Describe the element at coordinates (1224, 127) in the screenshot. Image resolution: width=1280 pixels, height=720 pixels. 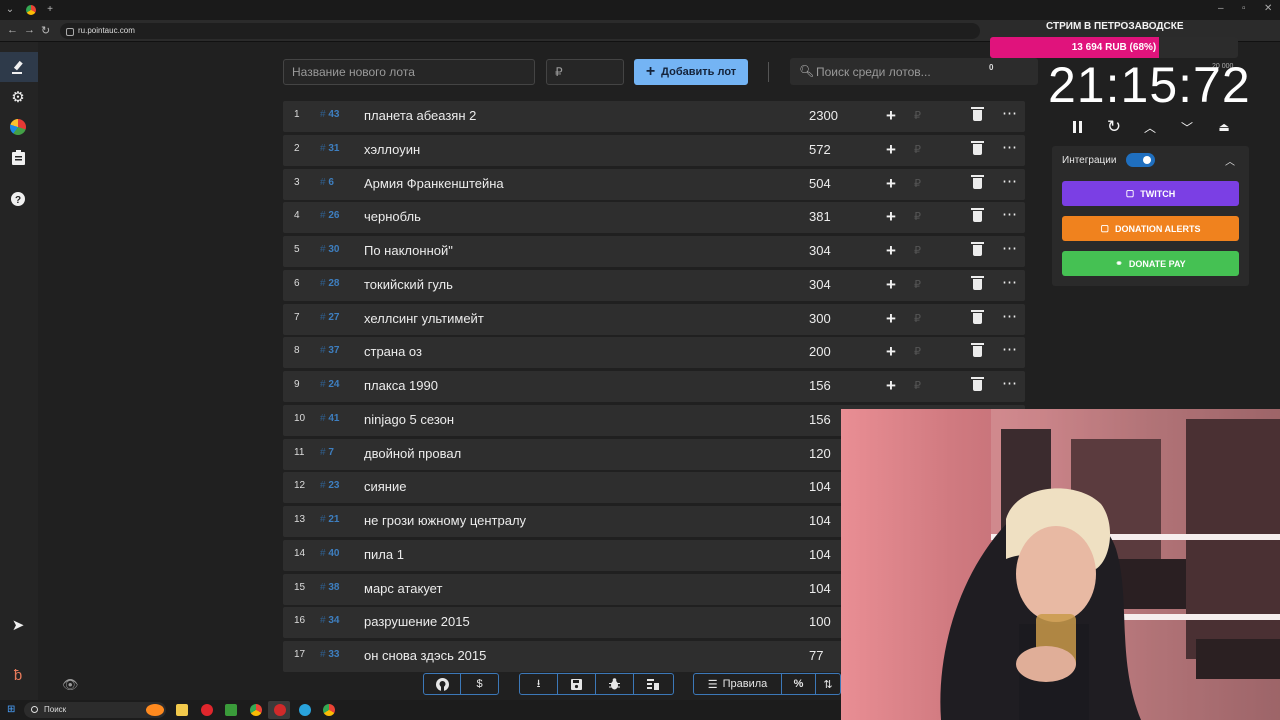
I see `double-up-icon: ⏏` at that location.